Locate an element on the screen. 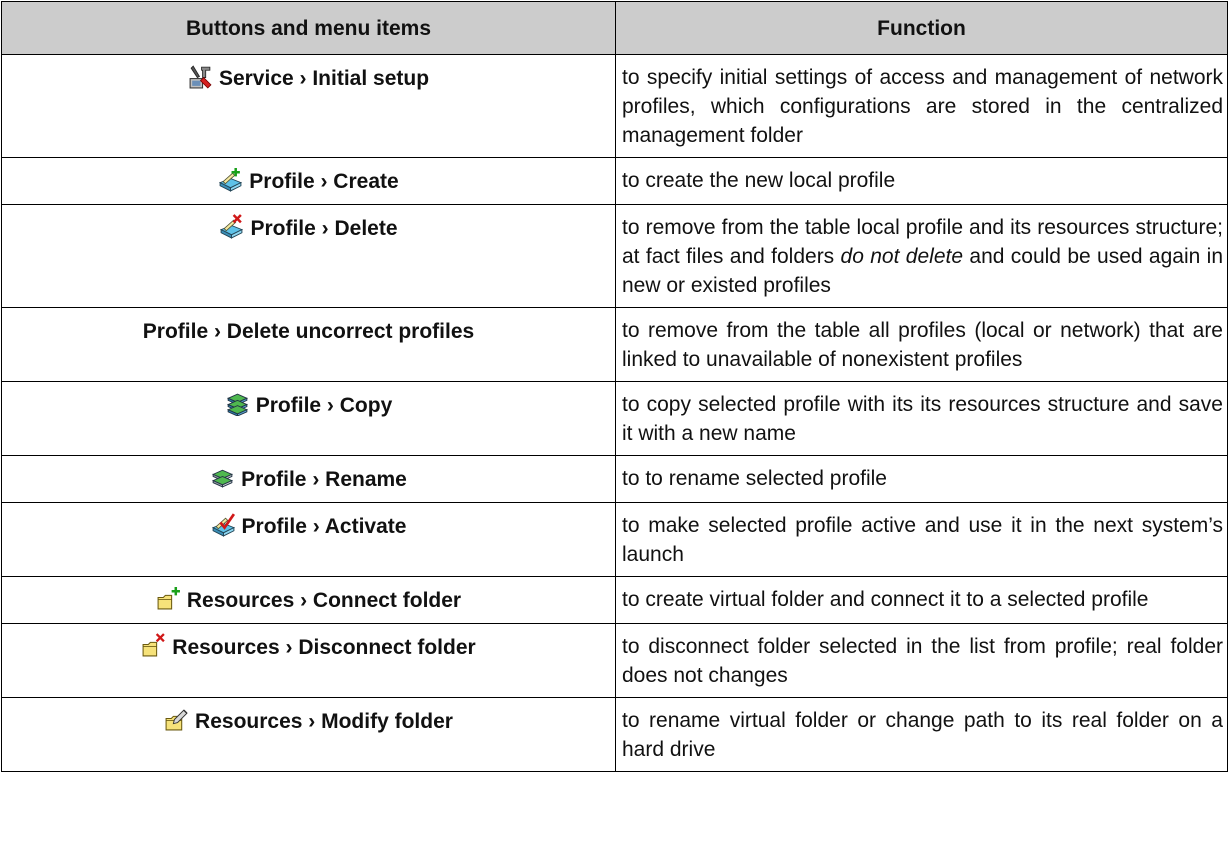 The image size is (1228, 864). command-label: Resources › Modify folder is located at coordinates (324, 721).